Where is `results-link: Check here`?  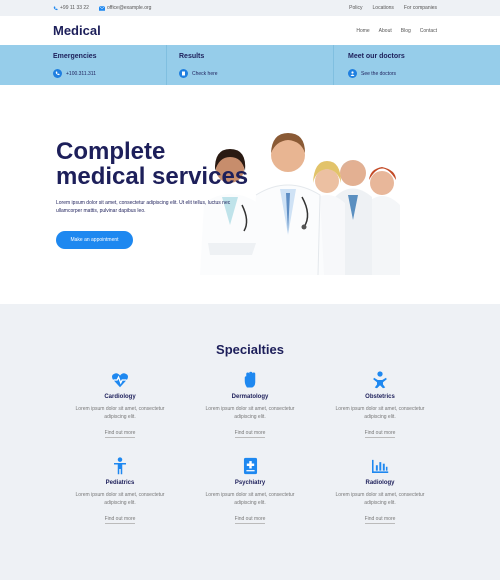
results-link: Check here is located at coordinates (198, 73).